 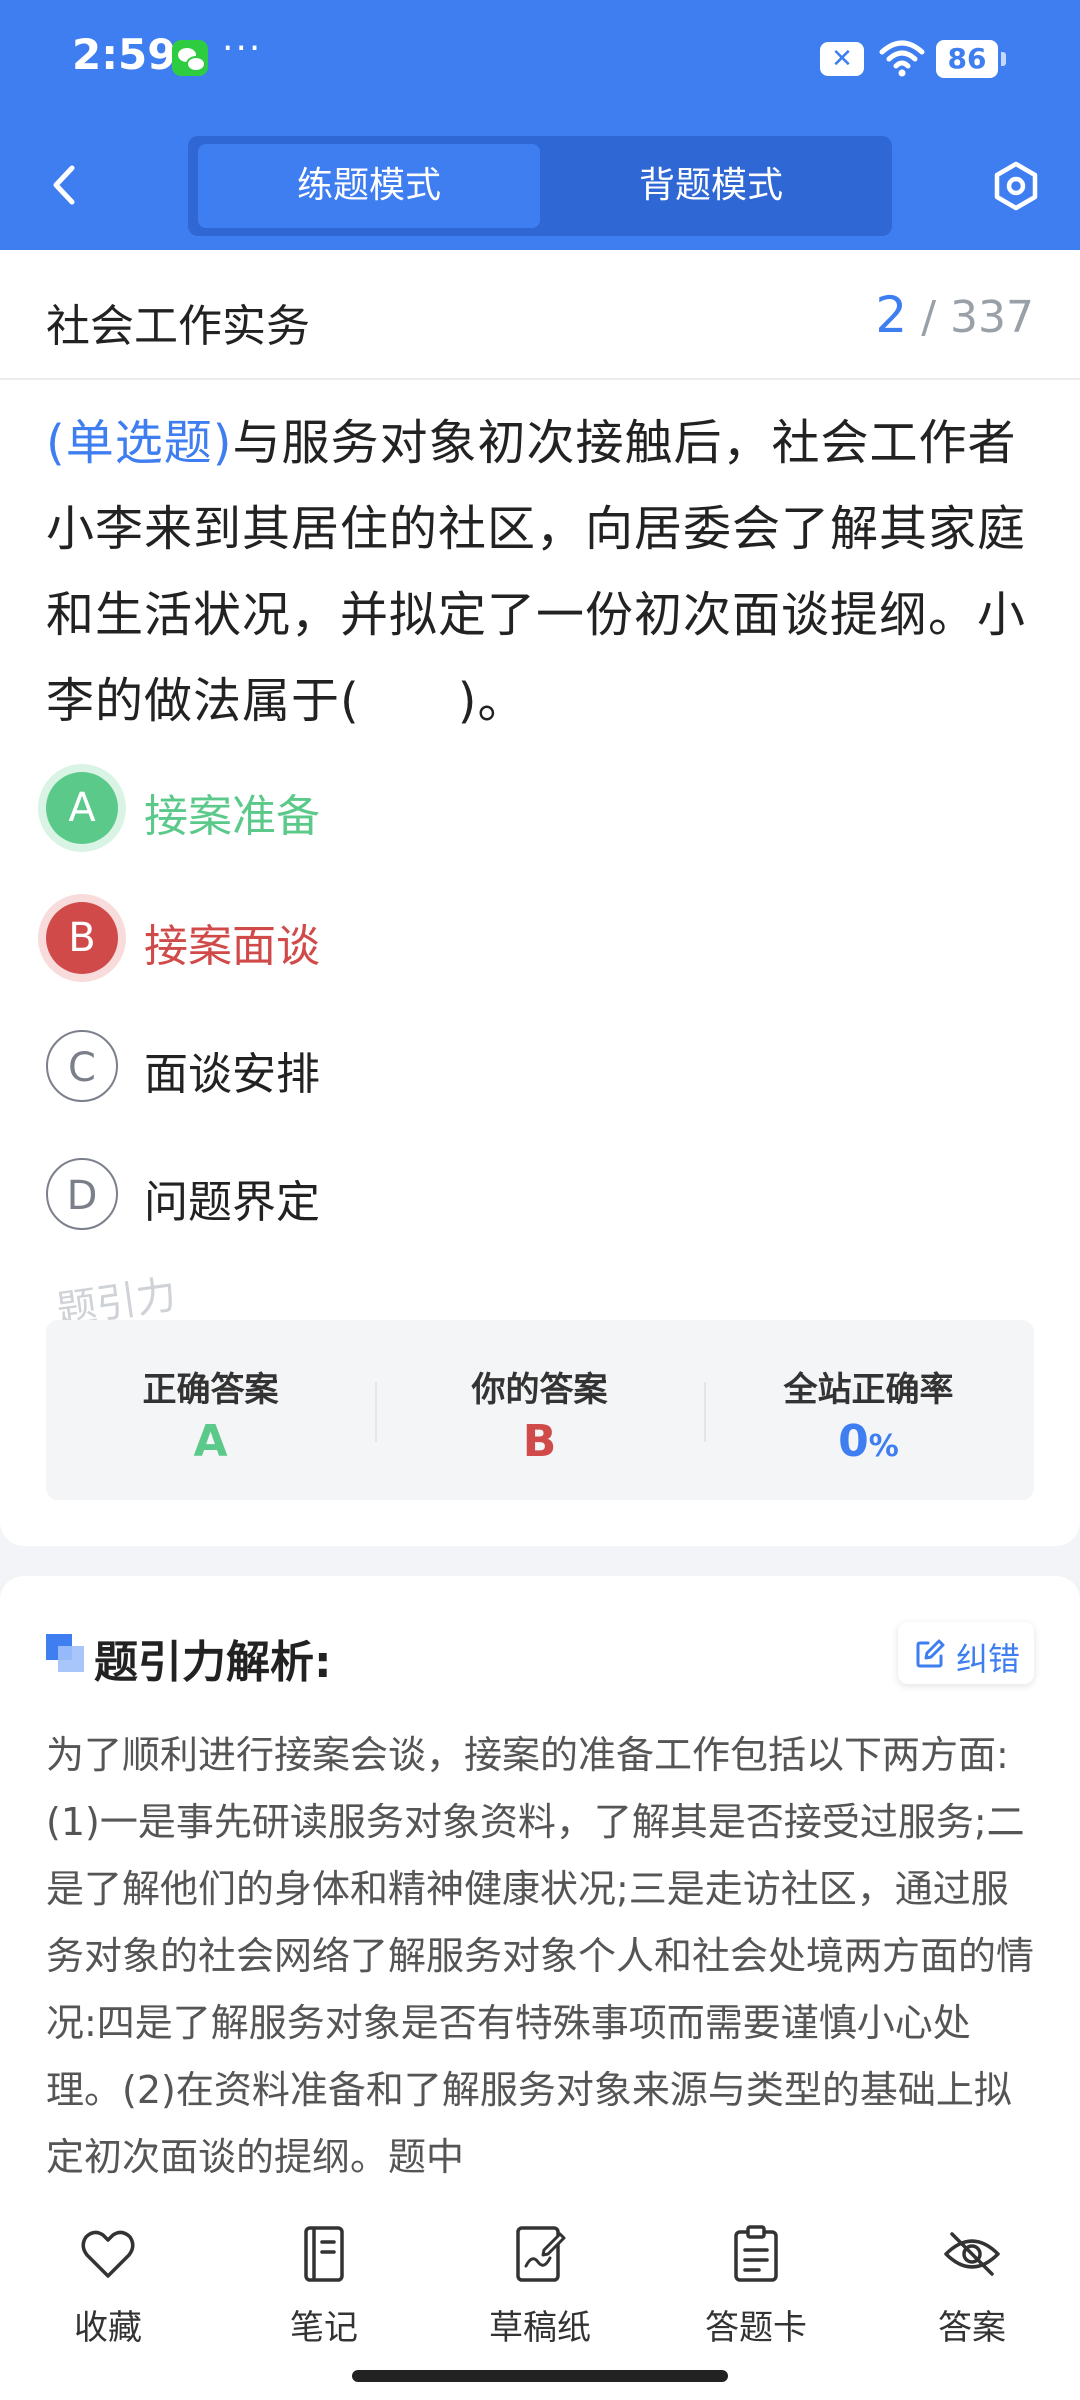 What do you see at coordinates (232, 1202) in the screenshot?
I see `option-text: 问题界定` at bounding box center [232, 1202].